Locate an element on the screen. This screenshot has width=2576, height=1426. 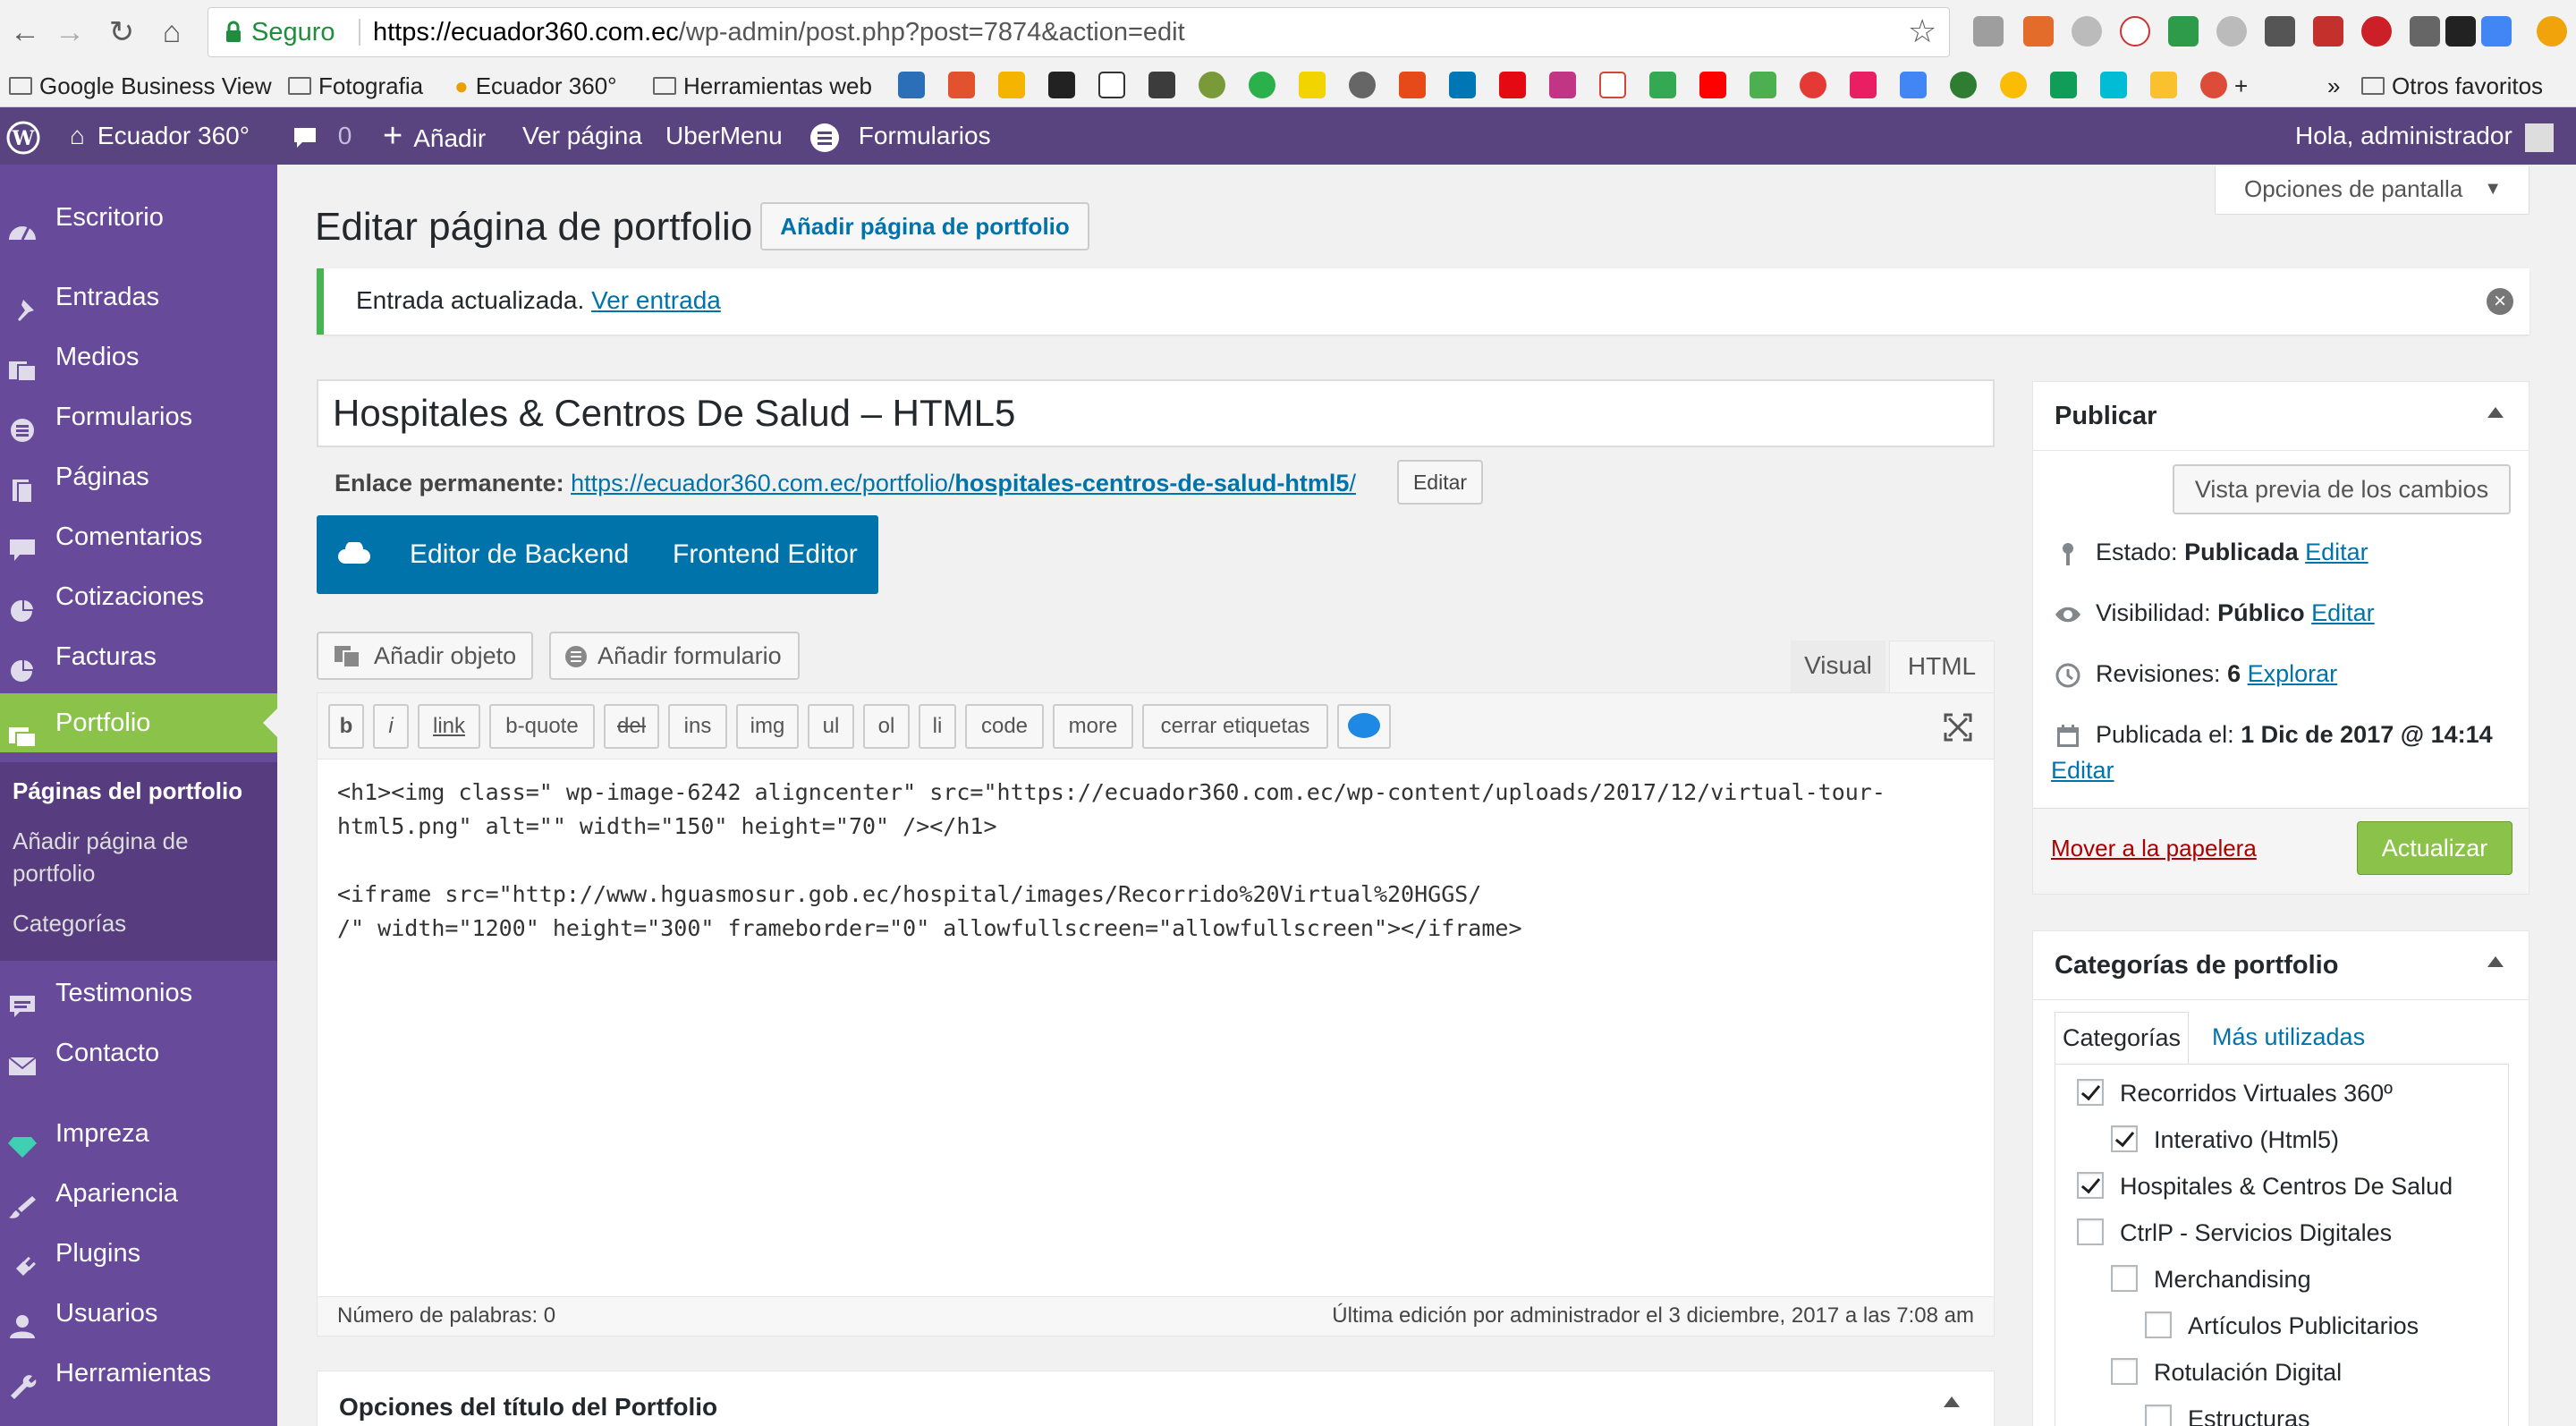
youtube-icon is located at coordinates (1712, 85).